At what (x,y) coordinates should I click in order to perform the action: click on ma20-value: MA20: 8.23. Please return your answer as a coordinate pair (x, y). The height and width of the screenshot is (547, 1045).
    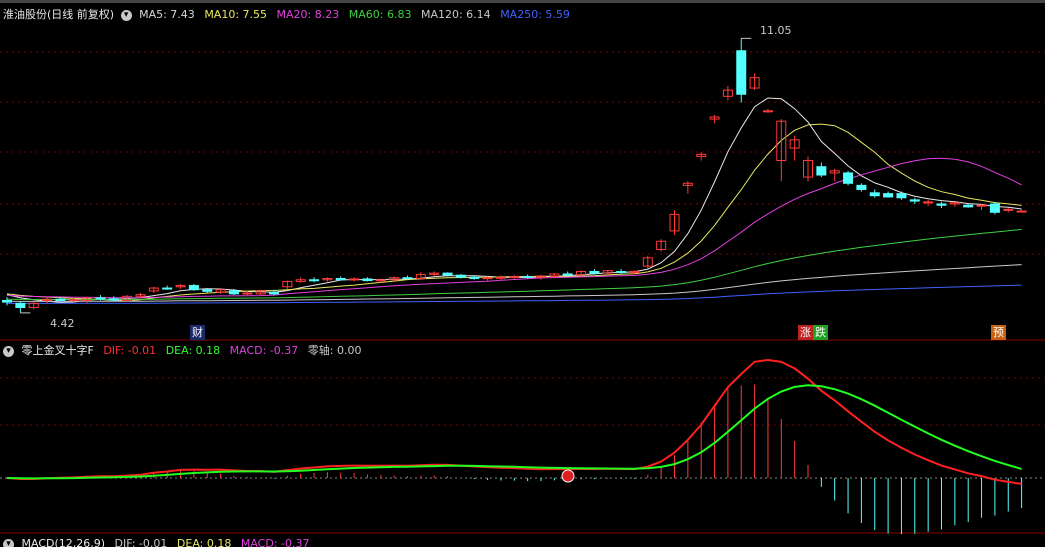
    Looking at the image, I should click on (308, 14).